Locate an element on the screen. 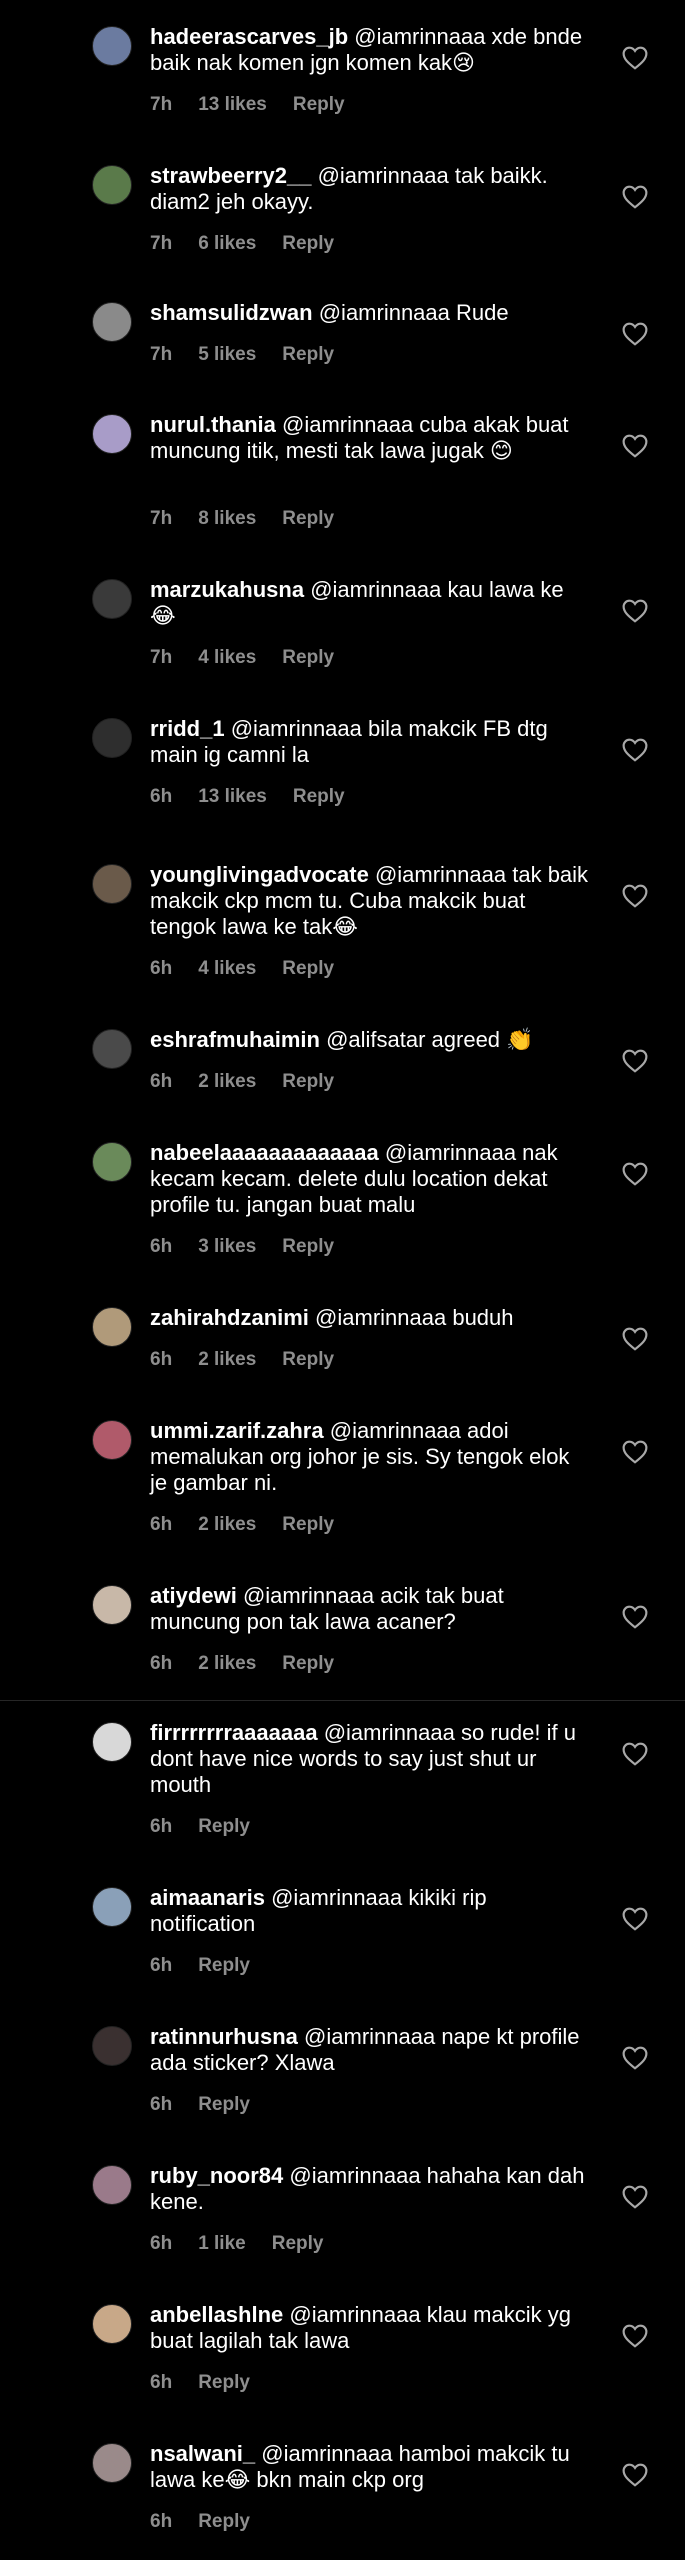  comment-meta: 6h 2 likes Reply is located at coordinates (255, 1082).